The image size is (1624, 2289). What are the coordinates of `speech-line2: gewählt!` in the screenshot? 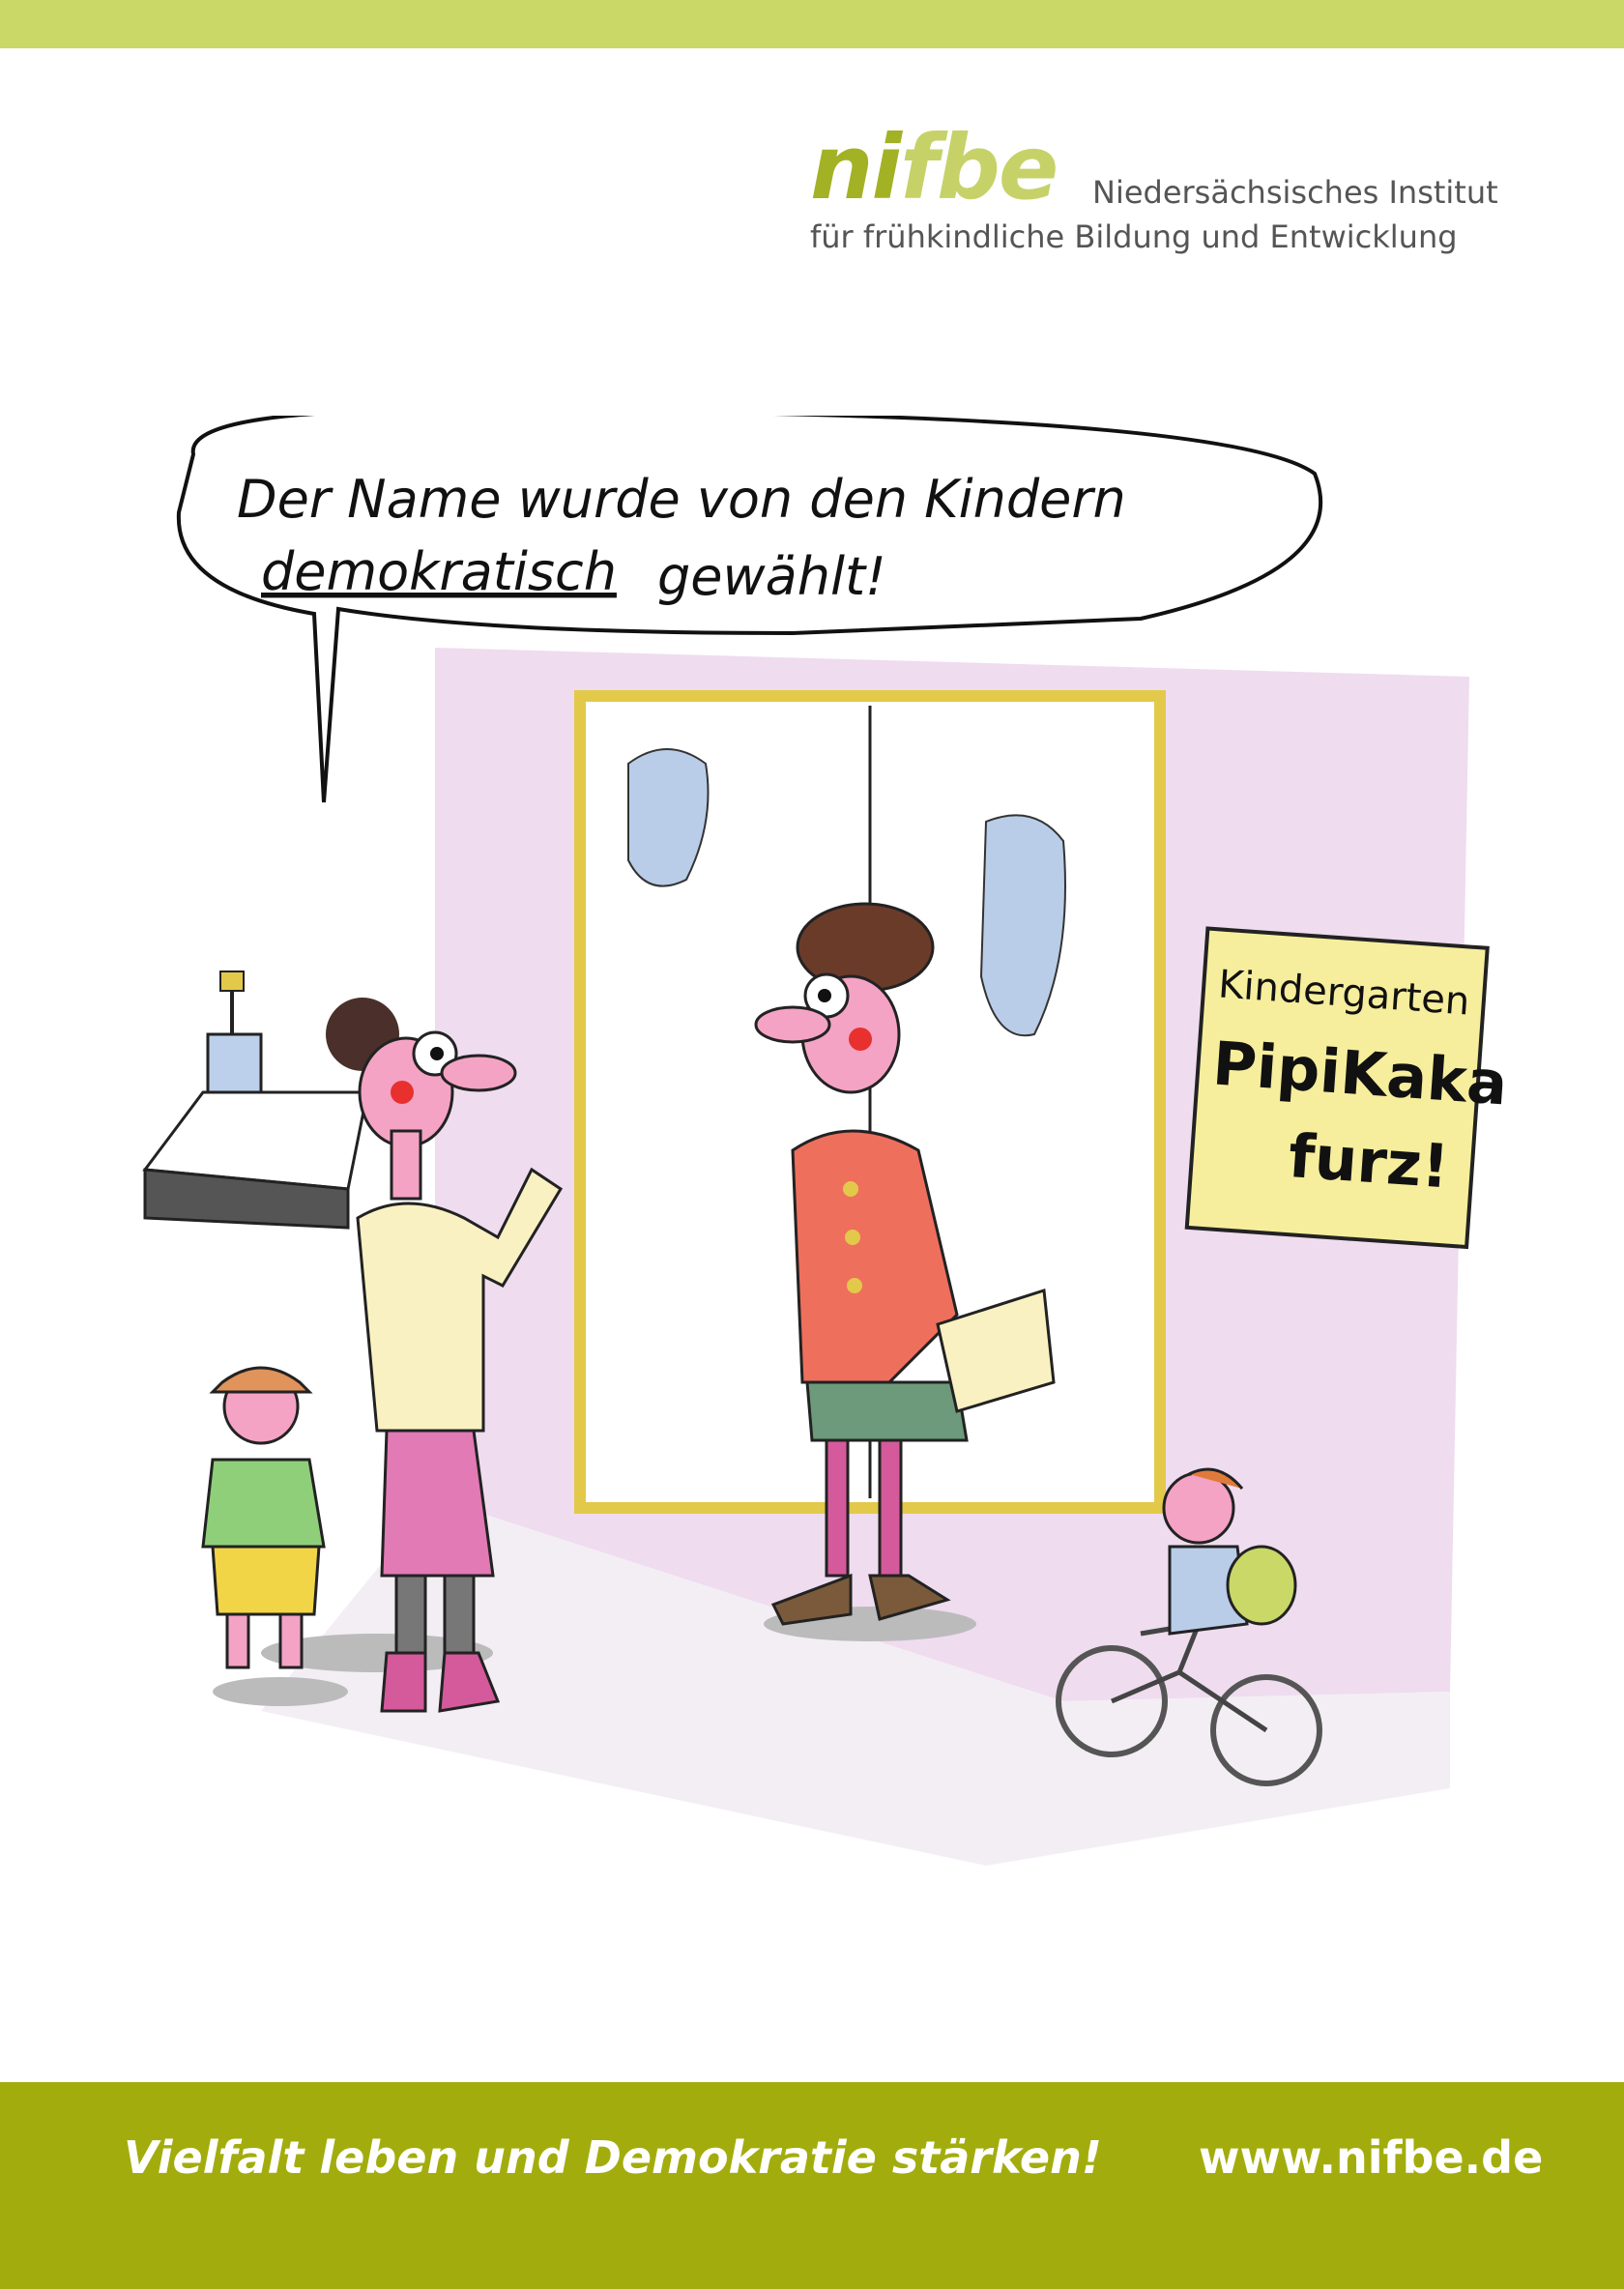 It's located at (771, 576).